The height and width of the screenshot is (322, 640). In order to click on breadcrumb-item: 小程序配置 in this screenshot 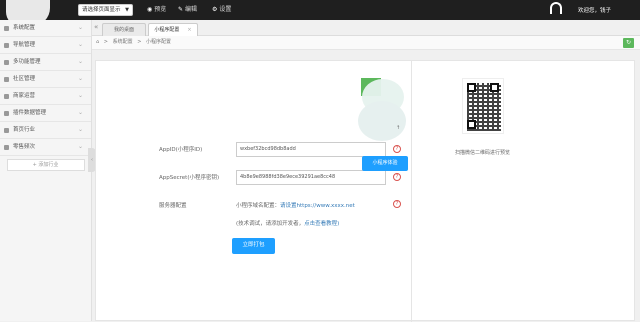, I will do `click(158, 42)`.